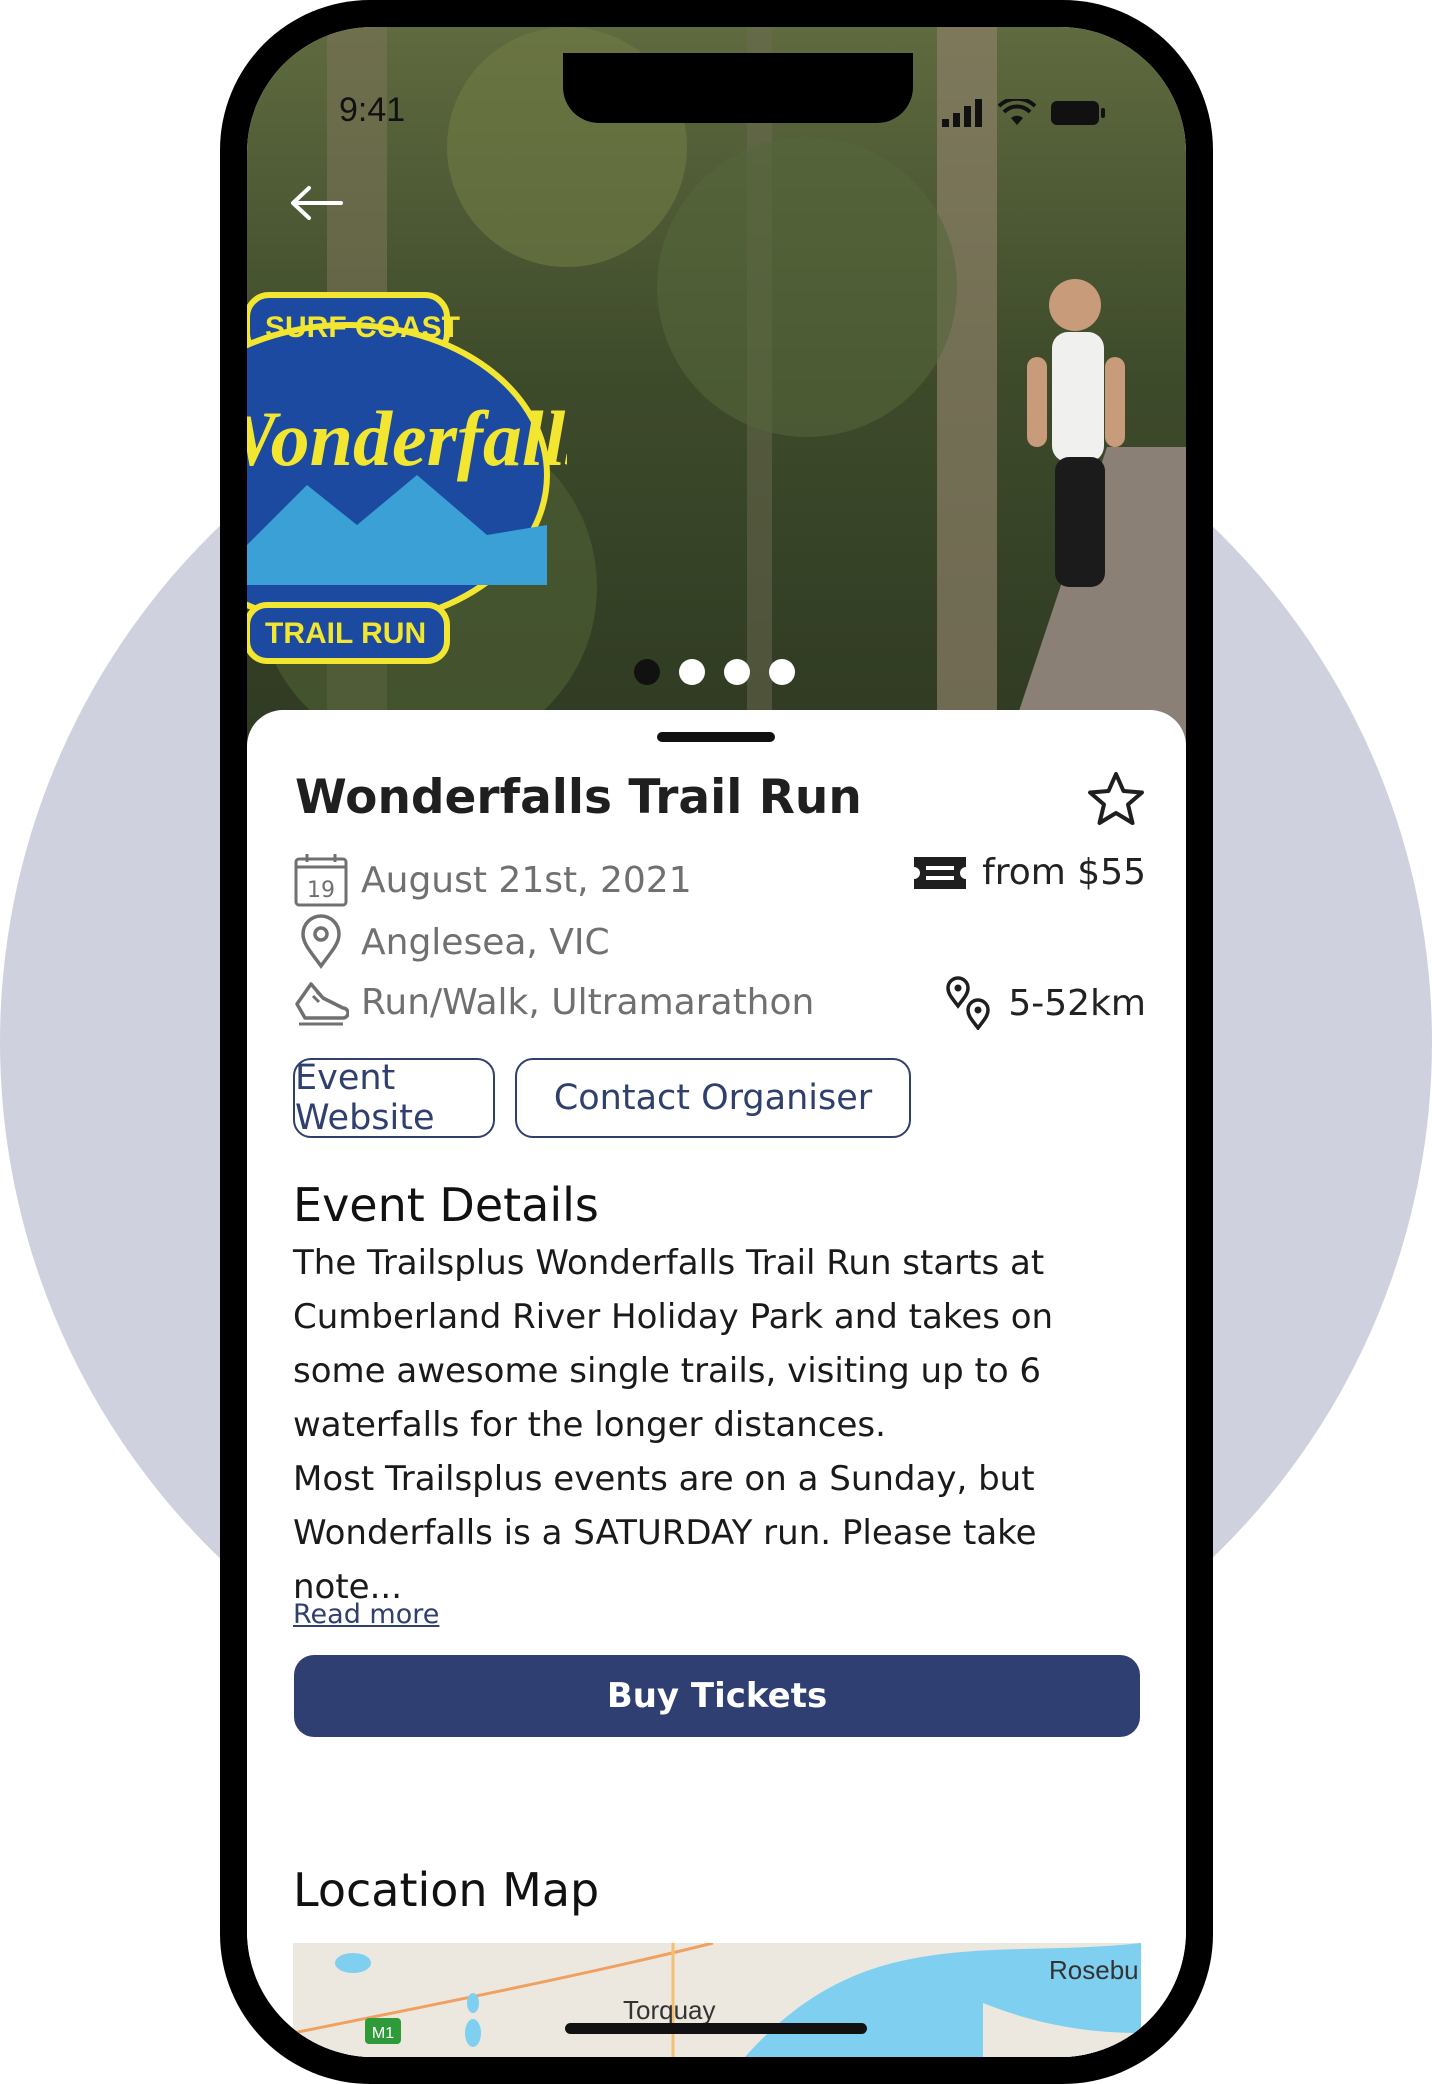 The height and width of the screenshot is (2084, 1432). What do you see at coordinates (669, 2010) in the screenshot?
I see `map-label-torquay: Torquay` at bounding box center [669, 2010].